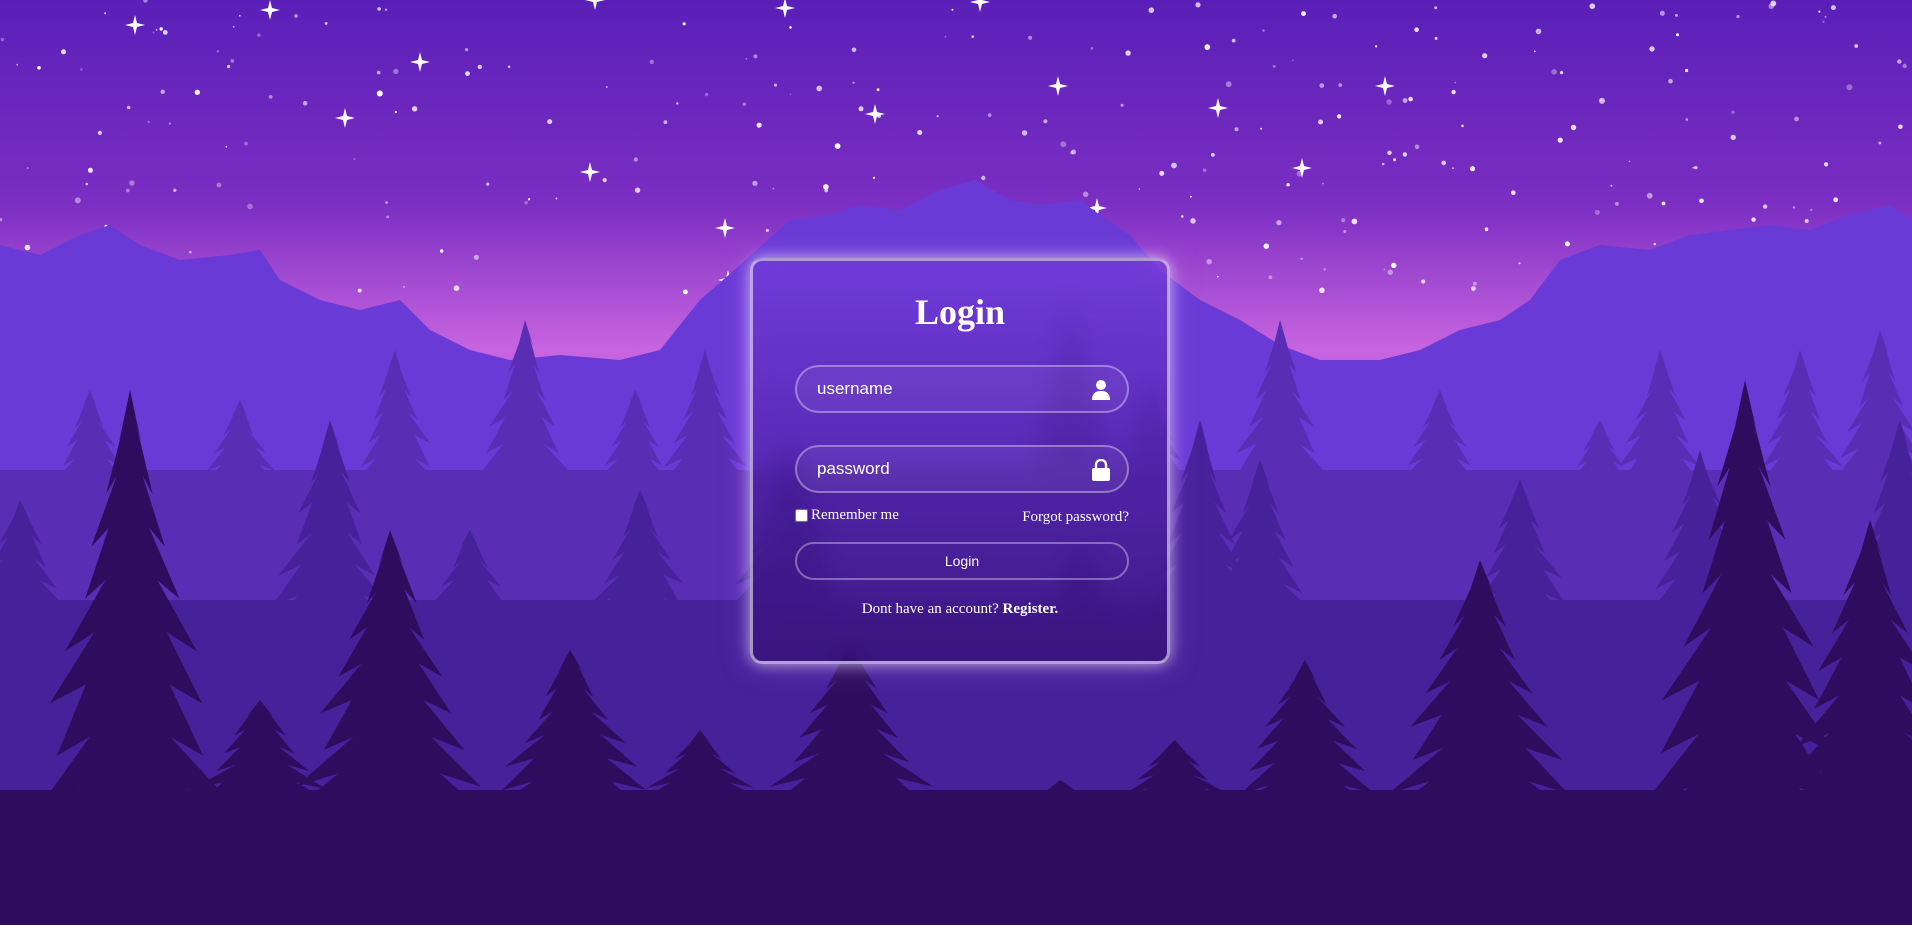  Describe the element at coordinates (1101, 390) in the screenshot. I see `user-icon` at that location.